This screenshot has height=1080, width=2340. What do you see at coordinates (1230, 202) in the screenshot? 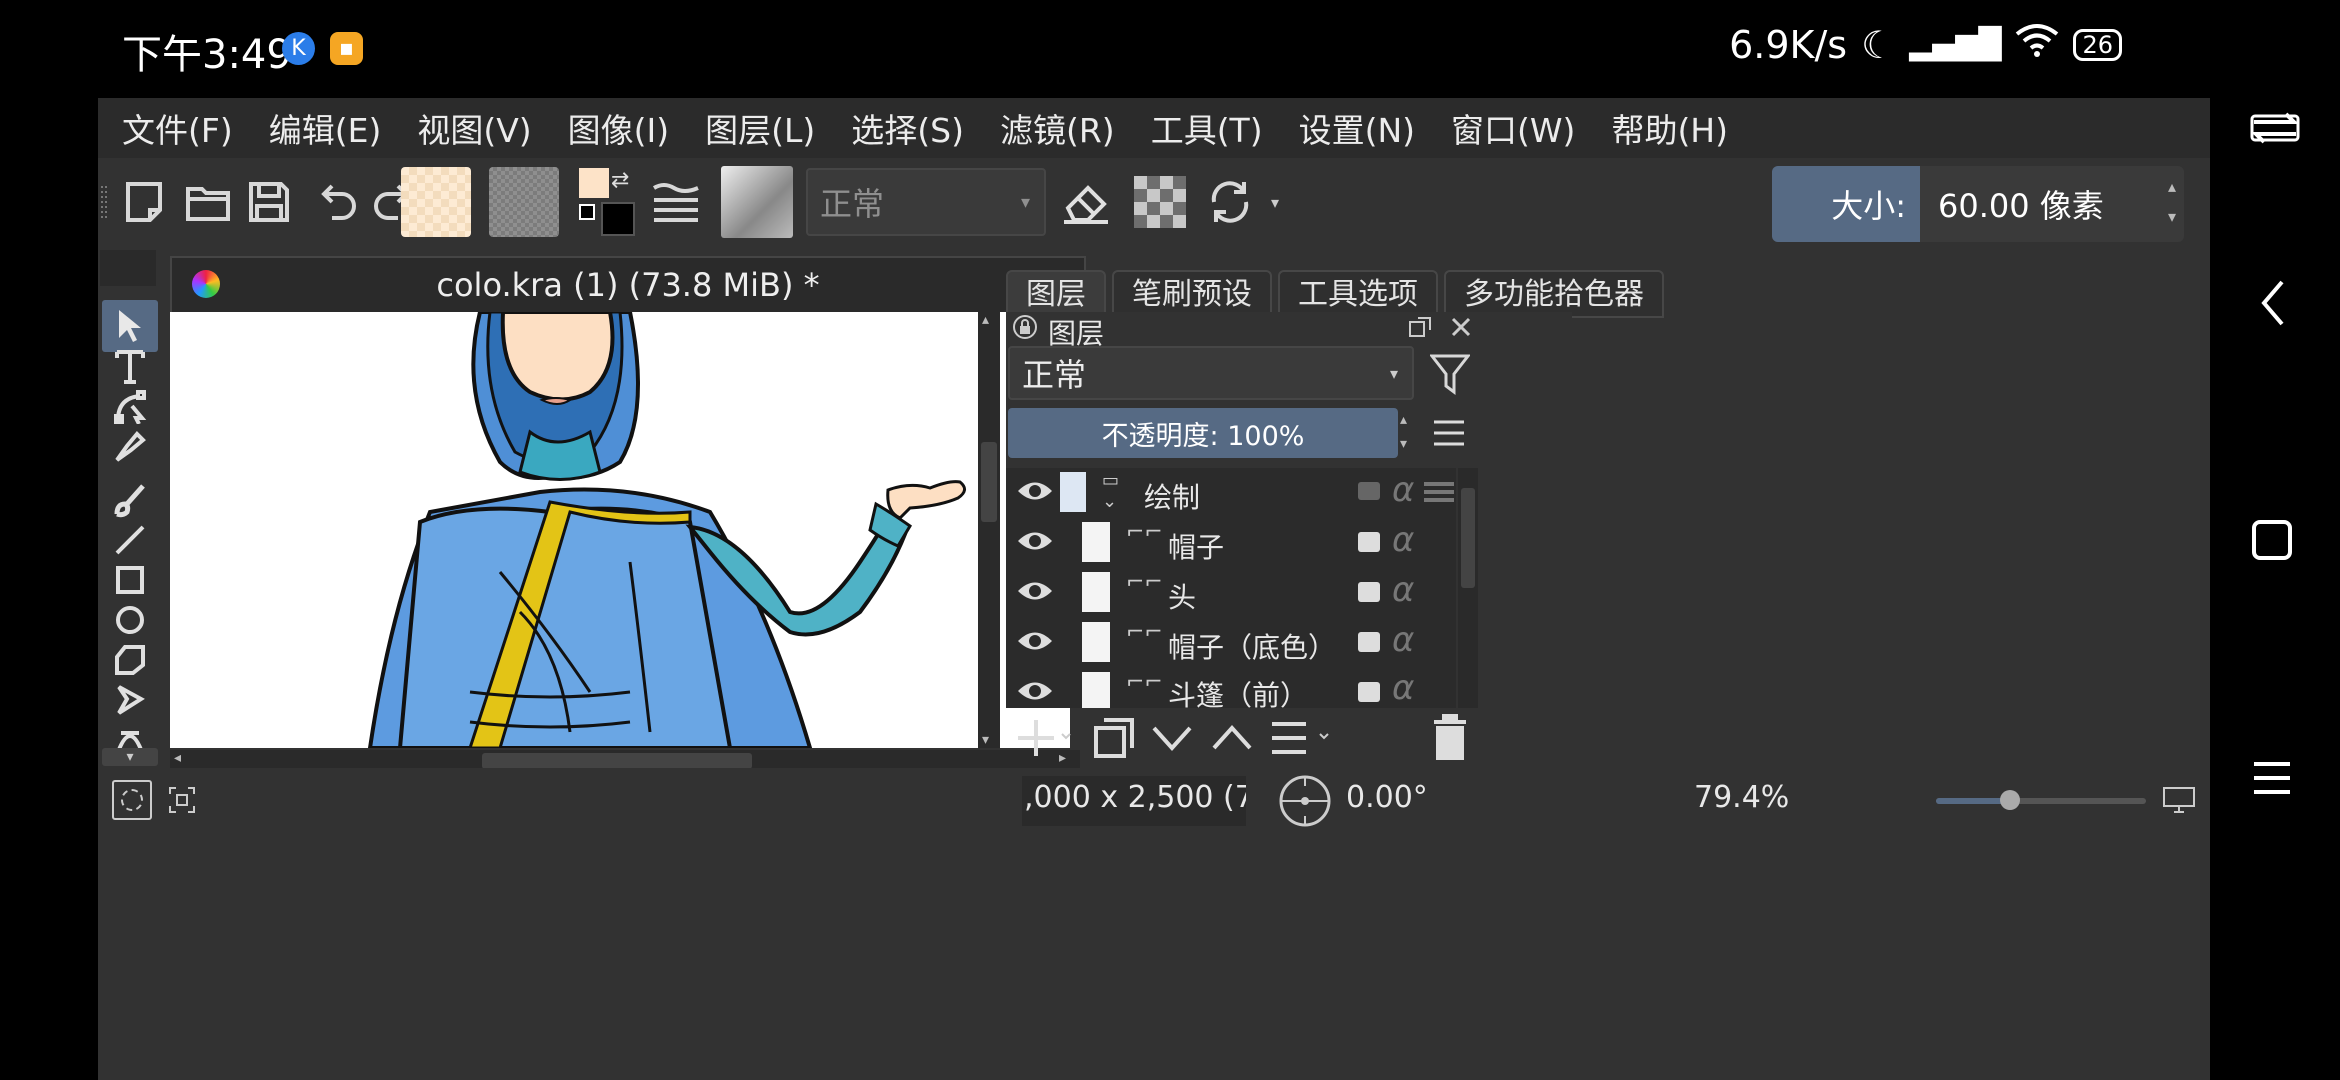
I see `reload-preset-icon` at bounding box center [1230, 202].